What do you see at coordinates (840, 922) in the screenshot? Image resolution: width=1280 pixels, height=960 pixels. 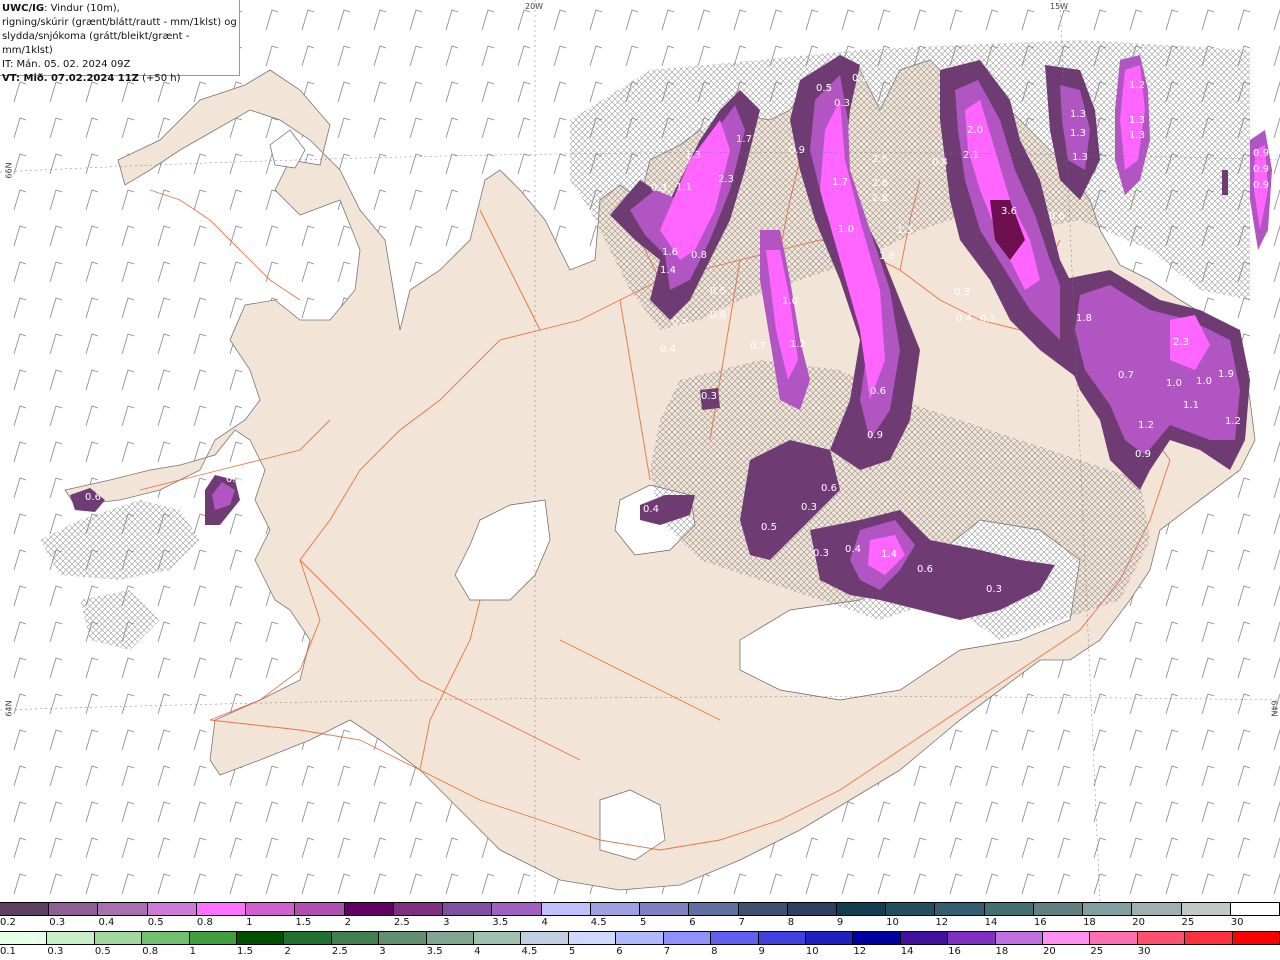 I see `legend-tick-label: 9` at bounding box center [840, 922].